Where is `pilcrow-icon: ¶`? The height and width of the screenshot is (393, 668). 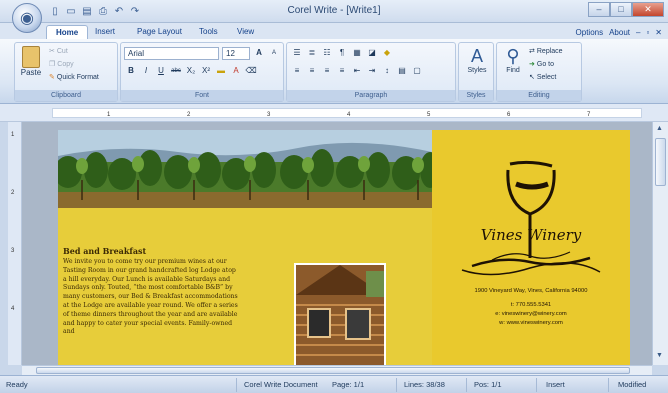 pilcrow-icon: ¶ is located at coordinates (342, 53).